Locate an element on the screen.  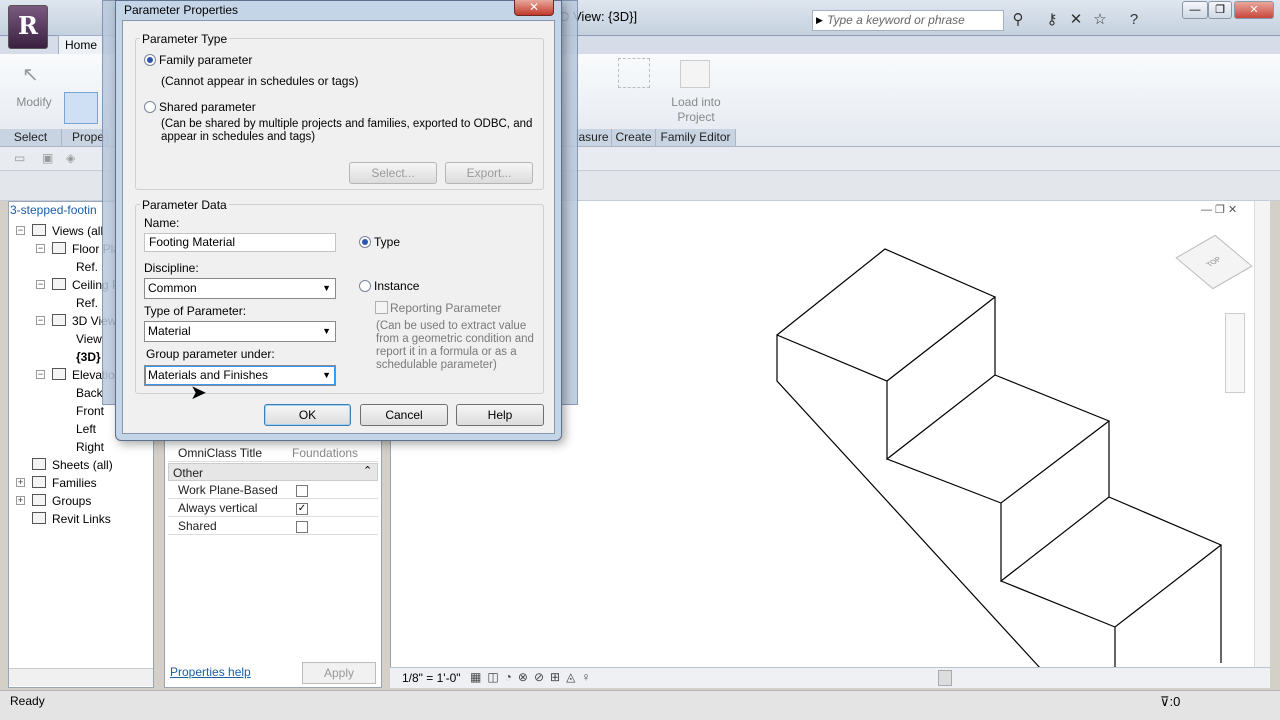
browser-tree-item-label: Sheets (all) is located at coordinates (82, 465).